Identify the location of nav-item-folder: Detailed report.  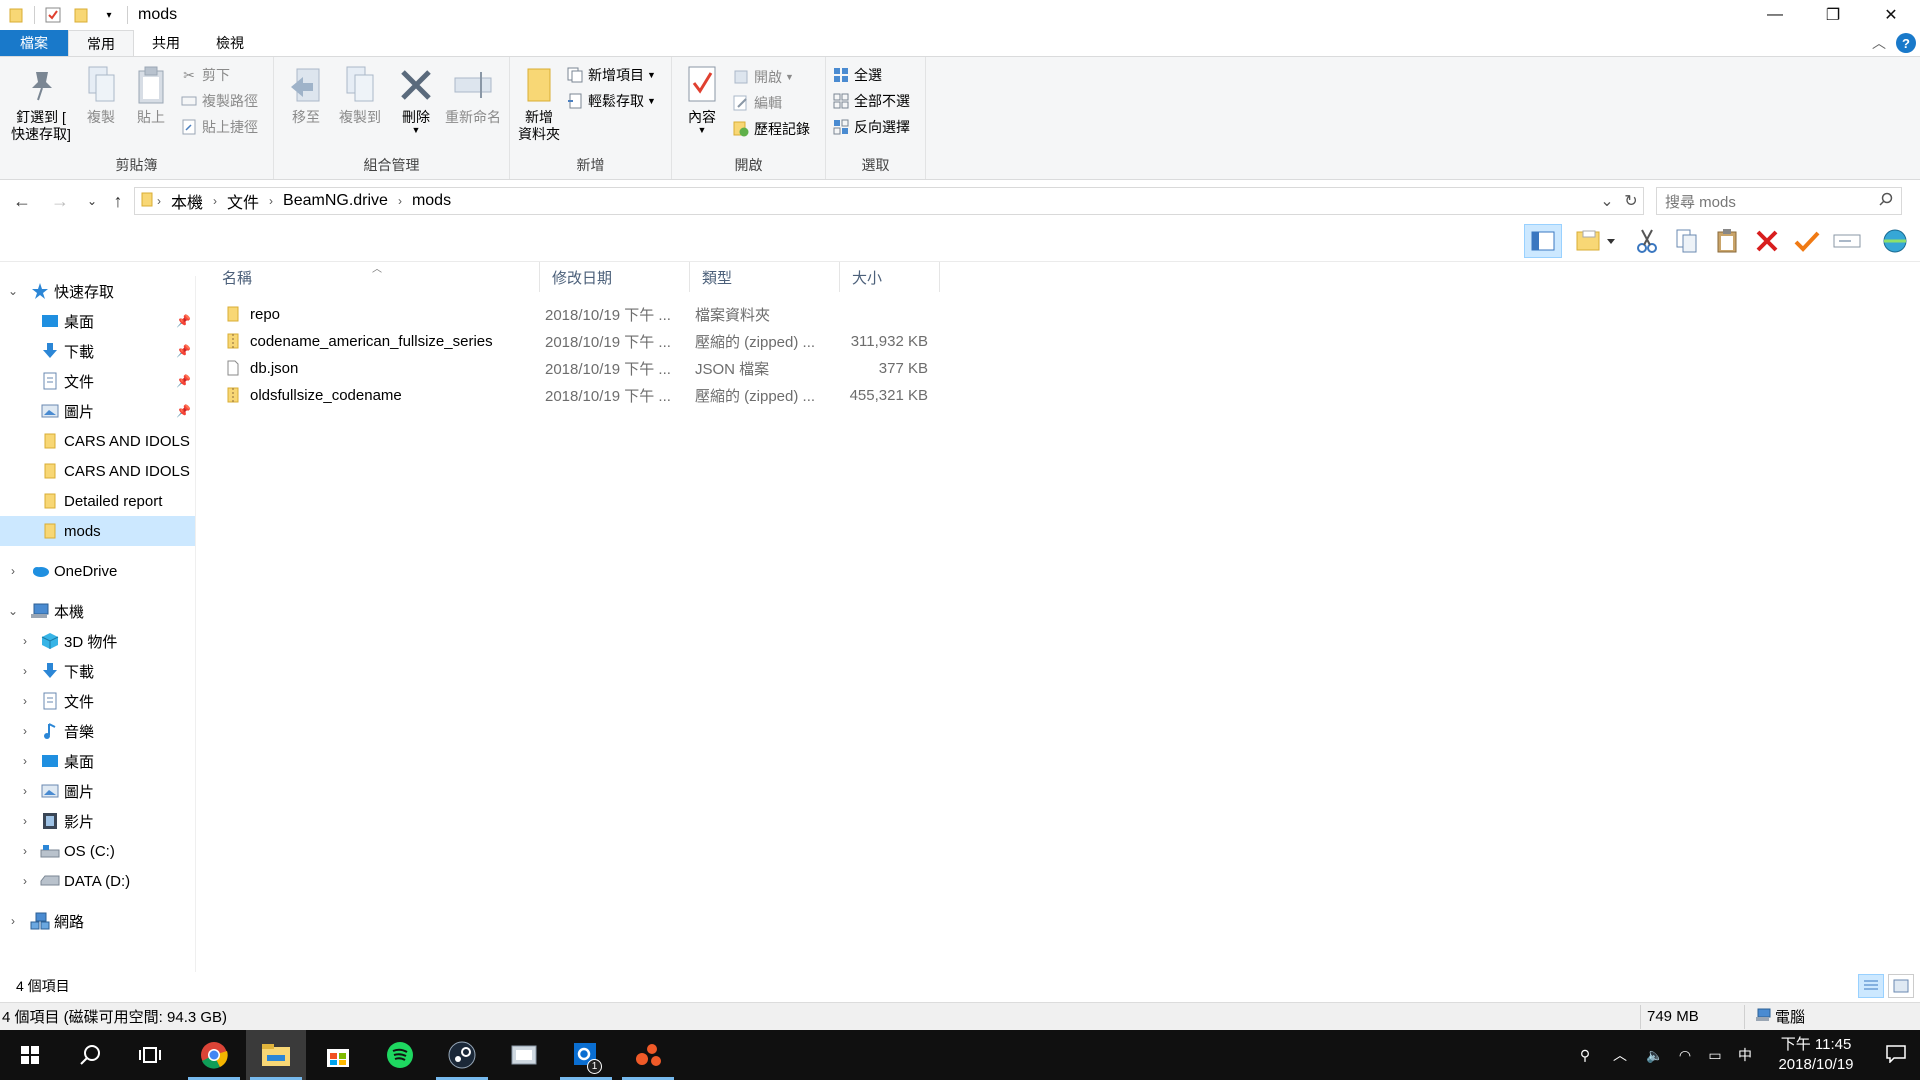
(97, 501).